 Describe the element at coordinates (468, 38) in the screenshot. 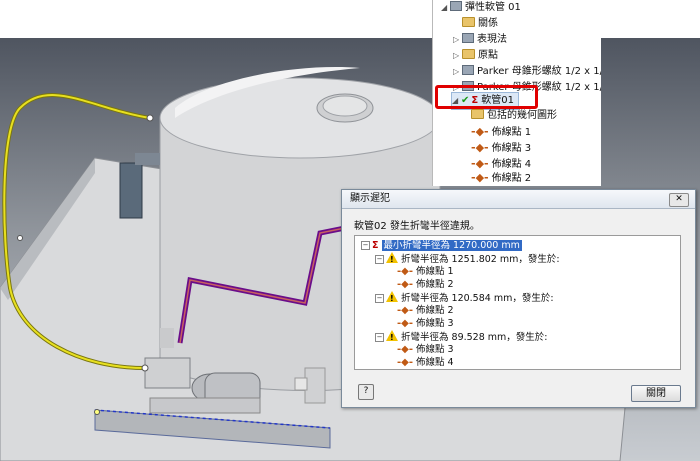

I see `representations-icon` at that location.